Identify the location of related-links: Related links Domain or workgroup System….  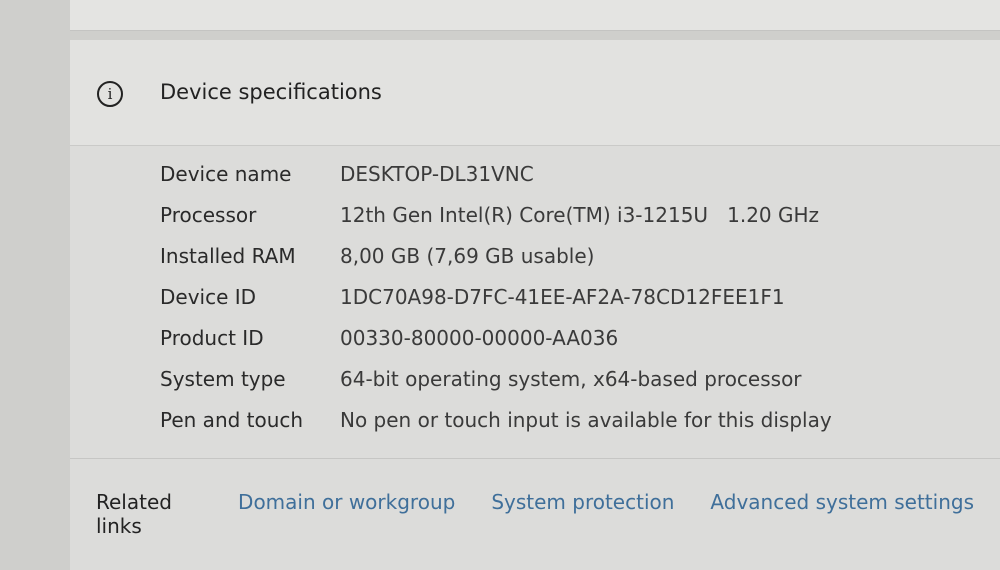
(548, 514).